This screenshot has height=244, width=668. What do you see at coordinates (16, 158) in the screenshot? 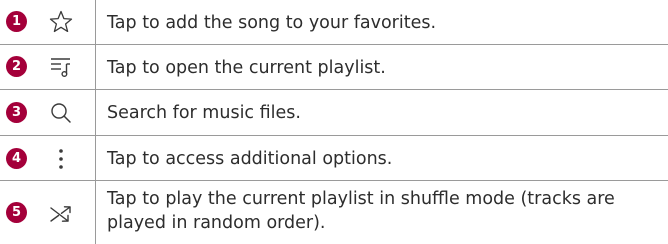
I see `row-number-badge: 4` at bounding box center [16, 158].